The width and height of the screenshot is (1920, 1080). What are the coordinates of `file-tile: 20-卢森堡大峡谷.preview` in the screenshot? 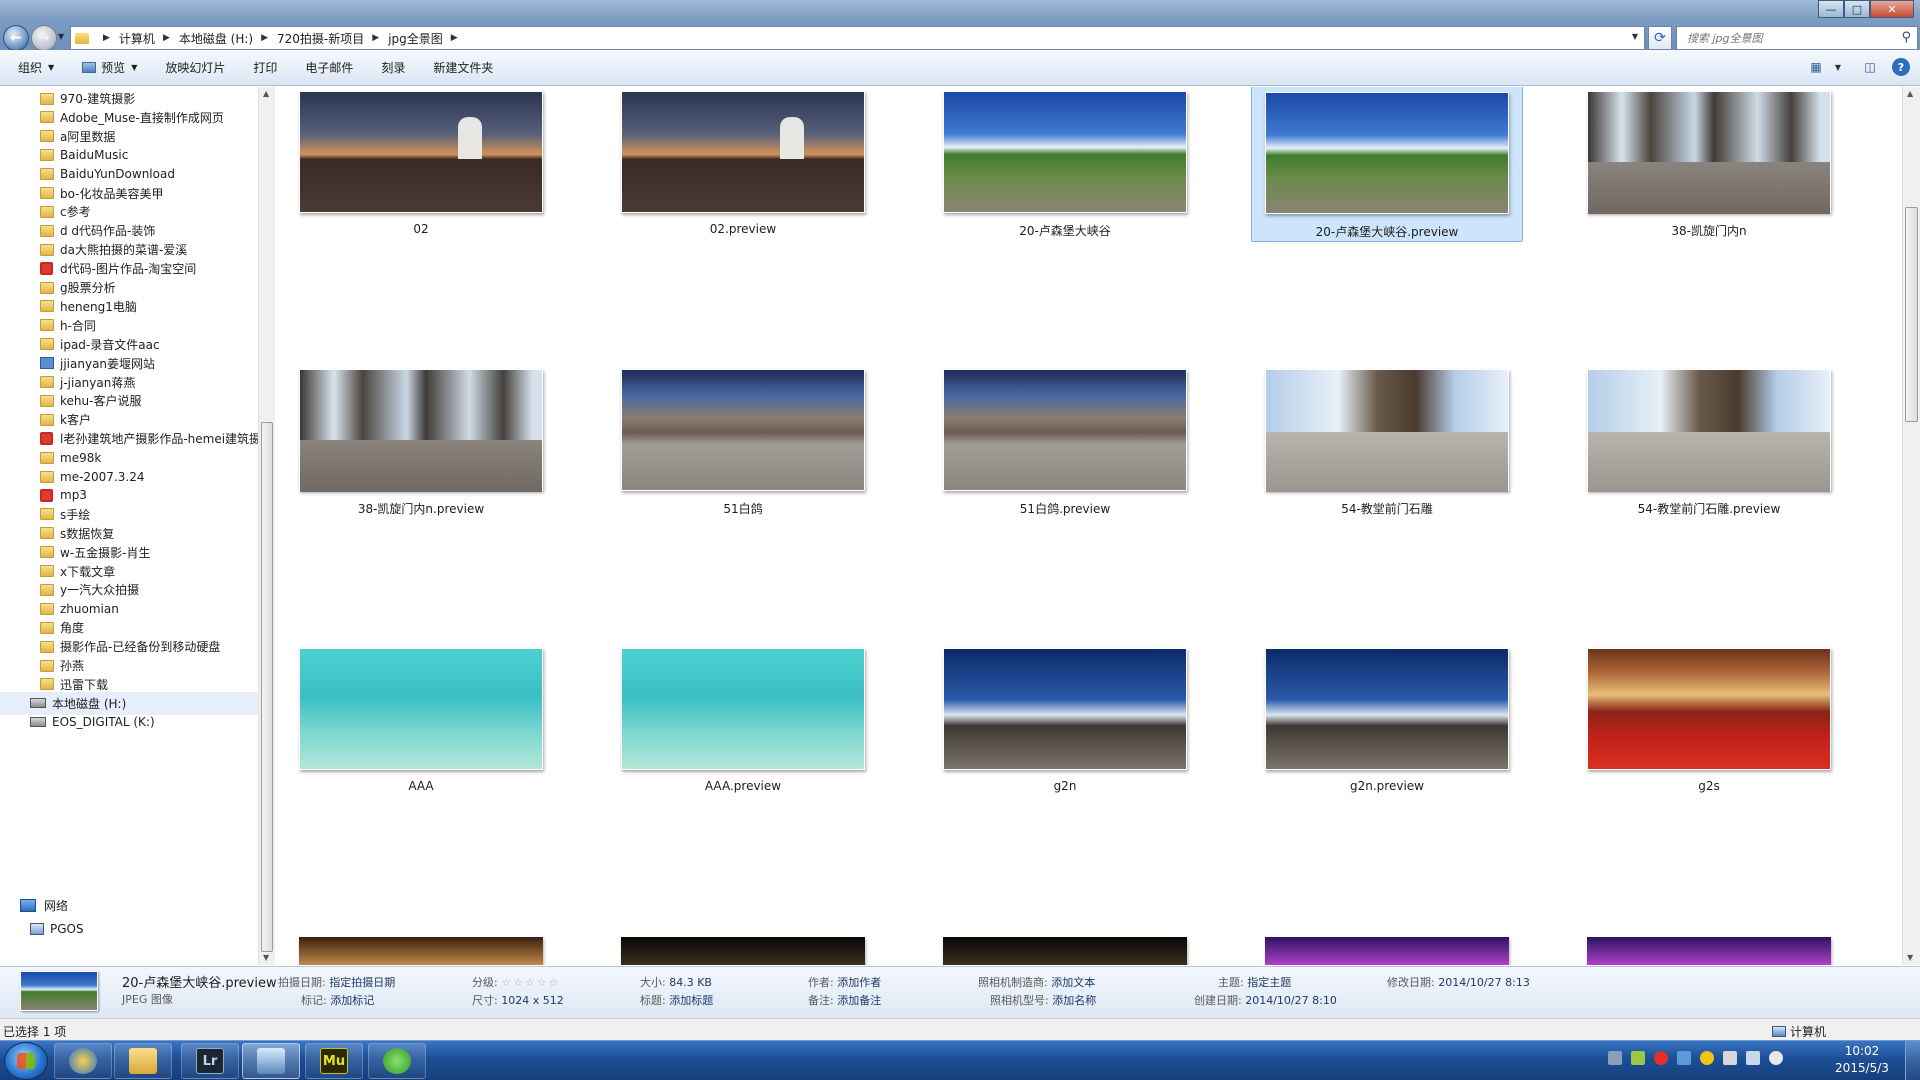 It's located at (1387, 164).